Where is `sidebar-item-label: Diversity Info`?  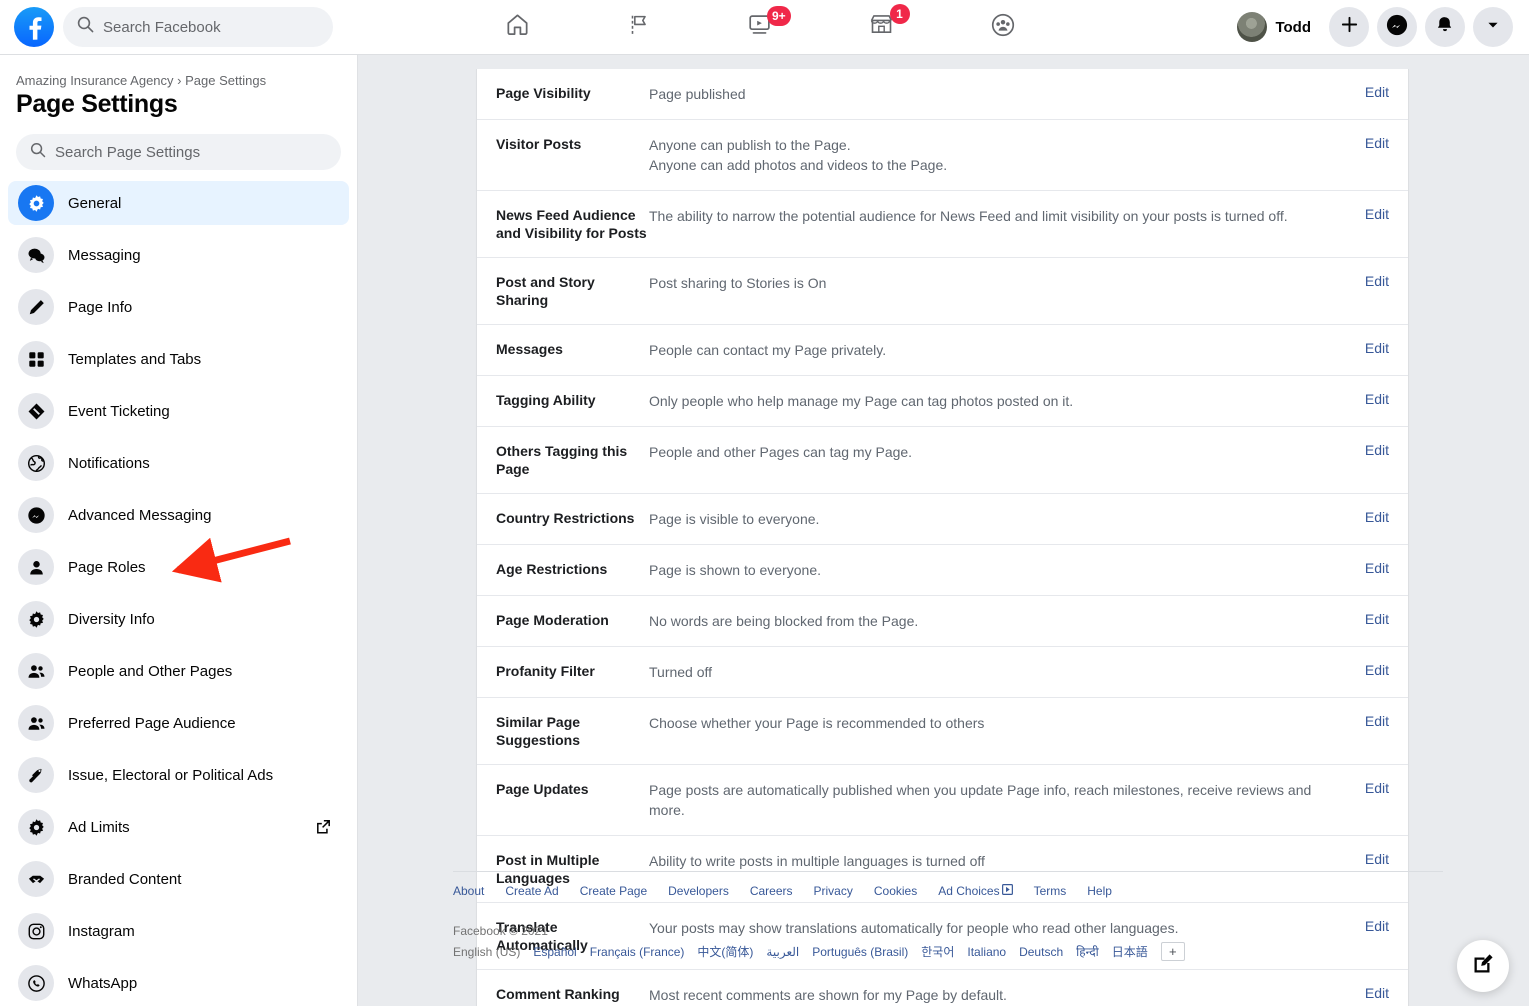
sidebar-item-label: Diversity Info is located at coordinates (111, 619).